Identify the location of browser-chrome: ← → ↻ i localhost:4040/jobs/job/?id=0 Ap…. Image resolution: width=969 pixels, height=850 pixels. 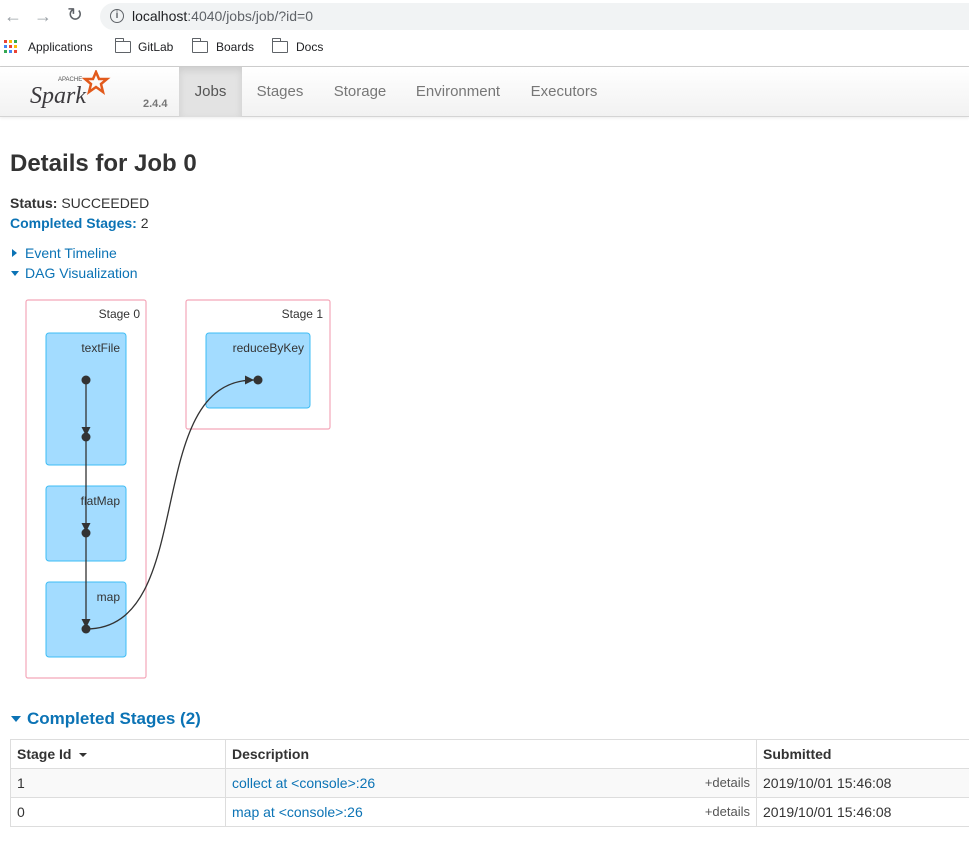
(484, 33).